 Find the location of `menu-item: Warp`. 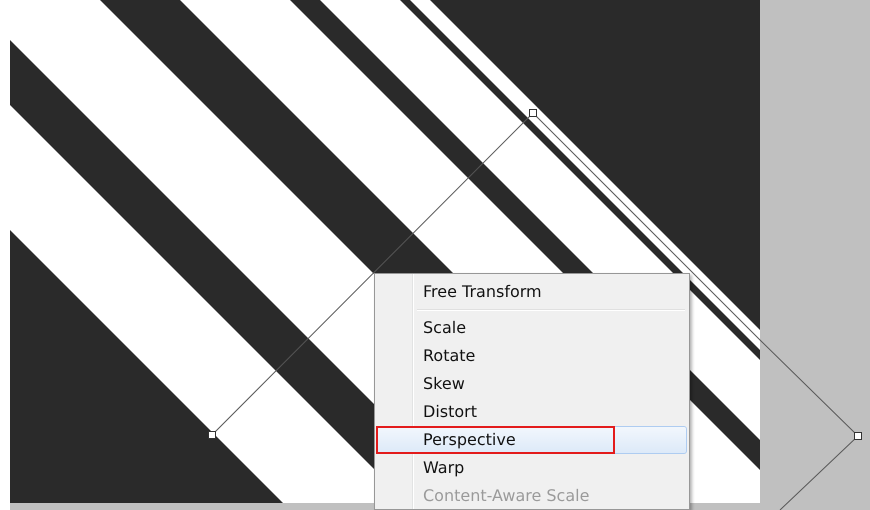

menu-item: Warp is located at coordinates (532, 468).